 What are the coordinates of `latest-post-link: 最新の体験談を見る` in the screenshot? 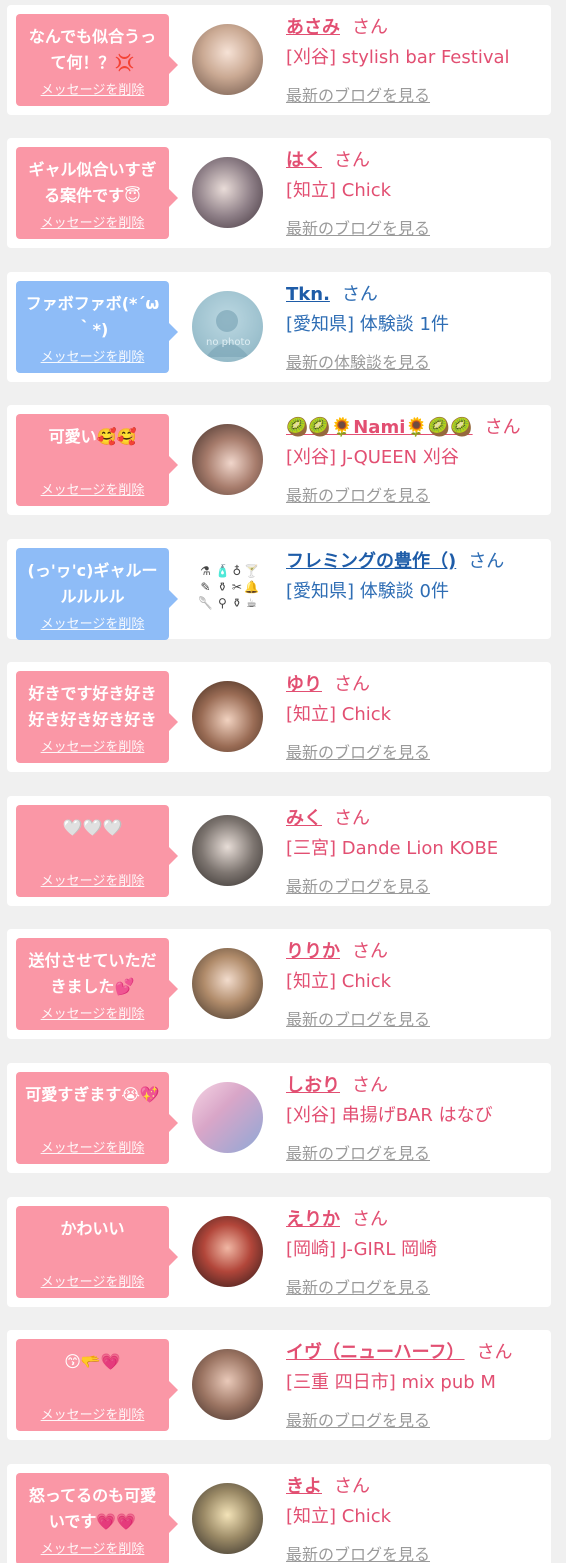 It's located at (358, 361).